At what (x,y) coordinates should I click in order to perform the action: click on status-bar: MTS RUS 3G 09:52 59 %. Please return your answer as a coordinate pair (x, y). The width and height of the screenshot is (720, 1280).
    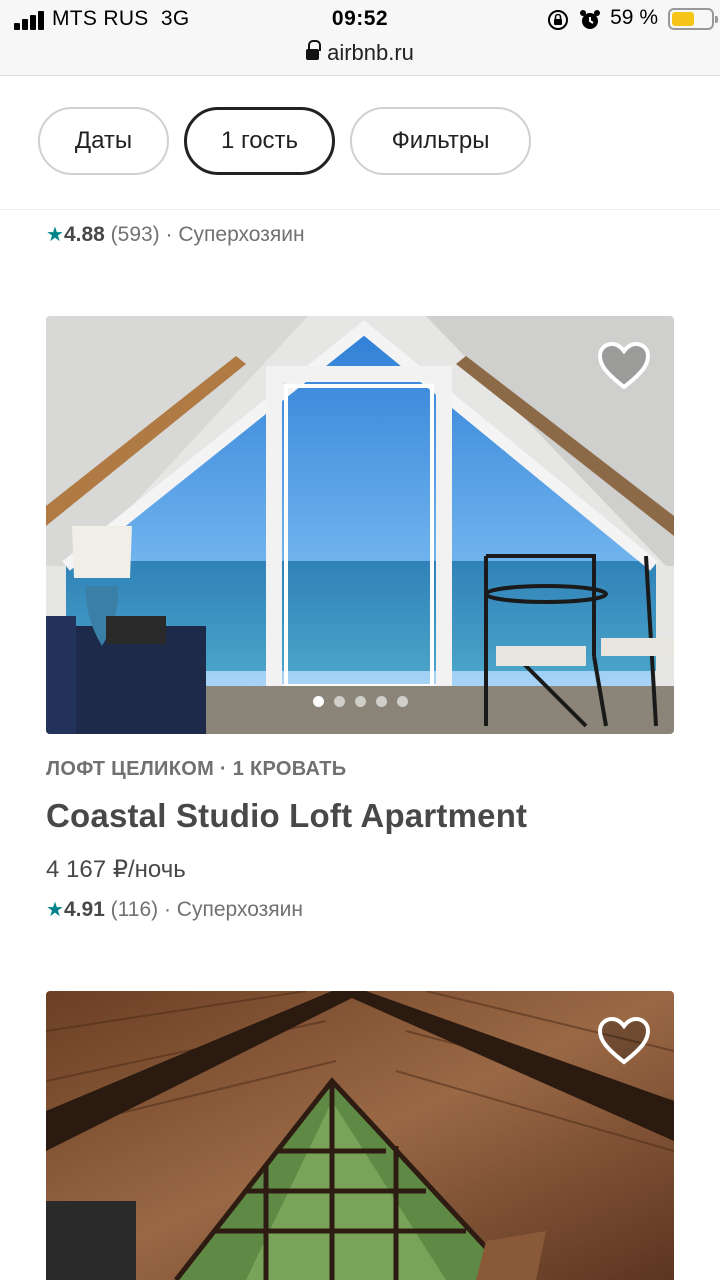
    Looking at the image, I should click on (360, 20).